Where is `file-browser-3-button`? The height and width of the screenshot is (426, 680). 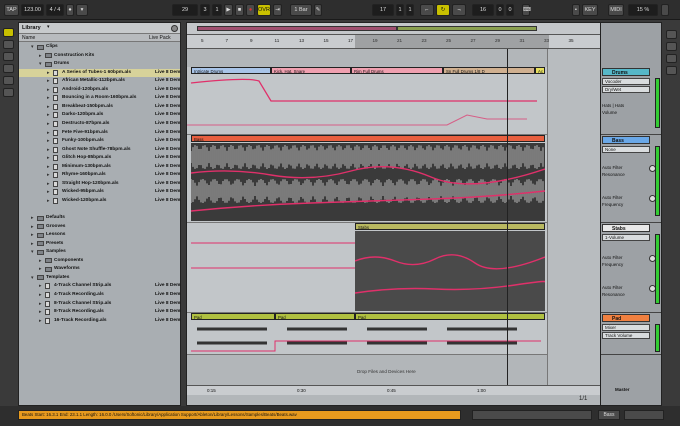 file-browser-3-button is located at coordinates (8, 68).